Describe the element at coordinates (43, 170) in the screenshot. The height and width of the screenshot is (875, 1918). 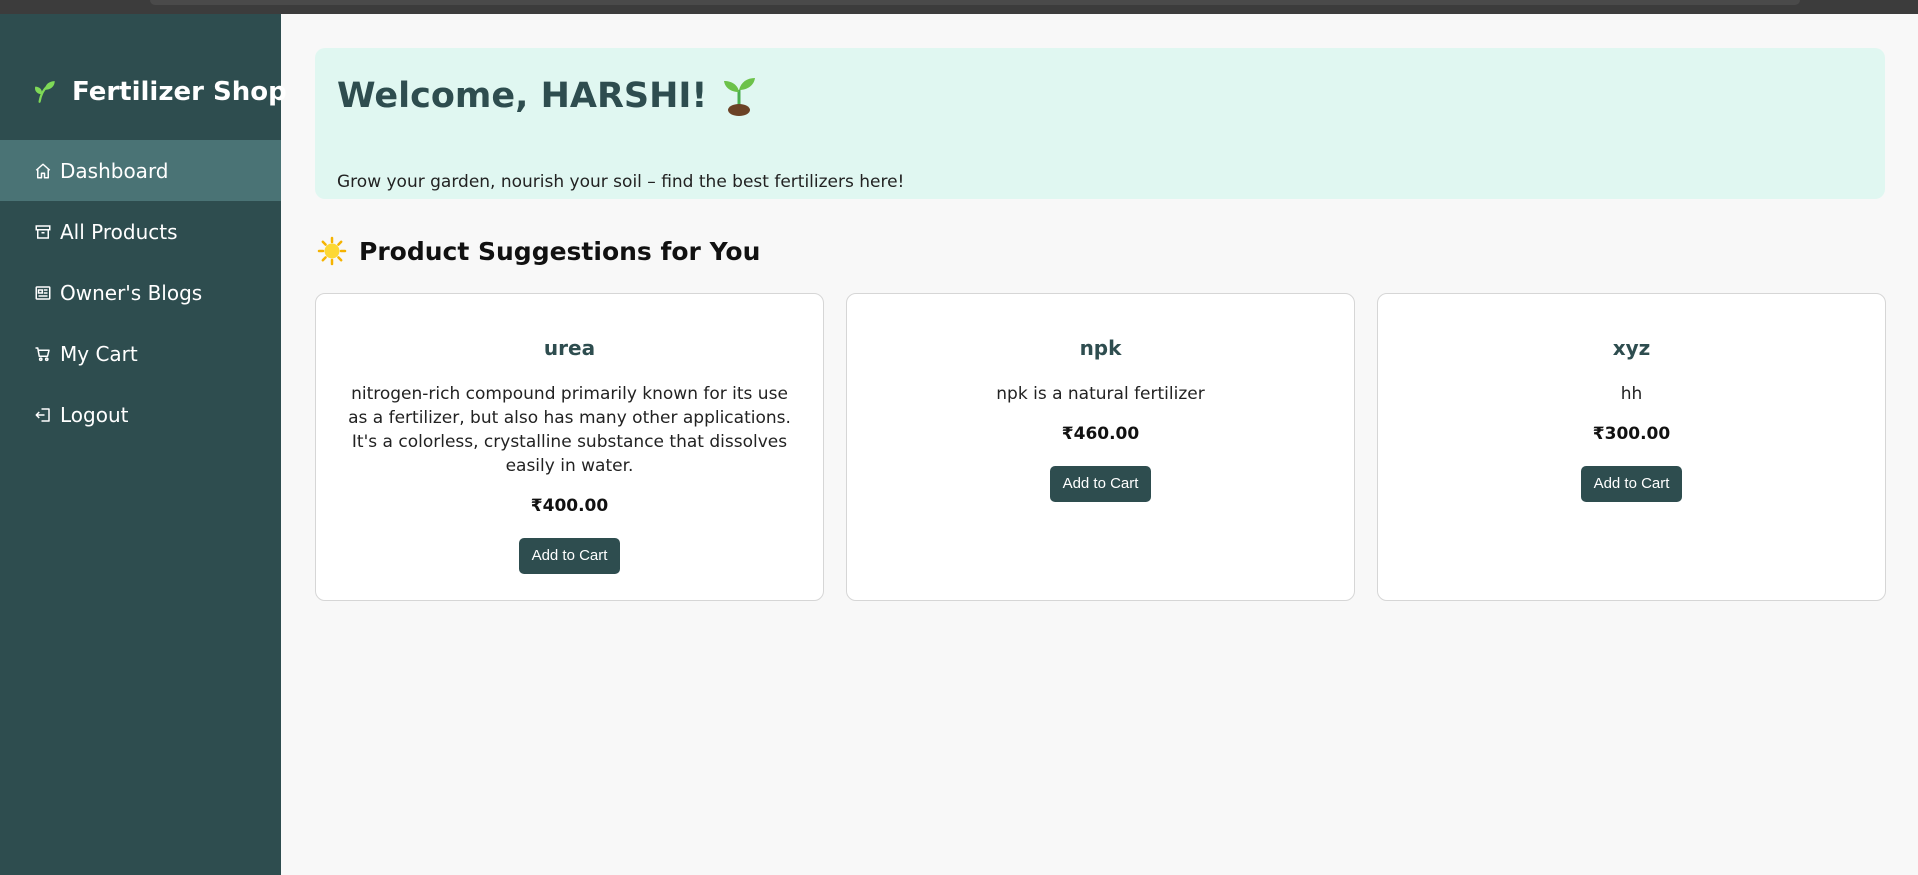
I see `home-icon` at that location.